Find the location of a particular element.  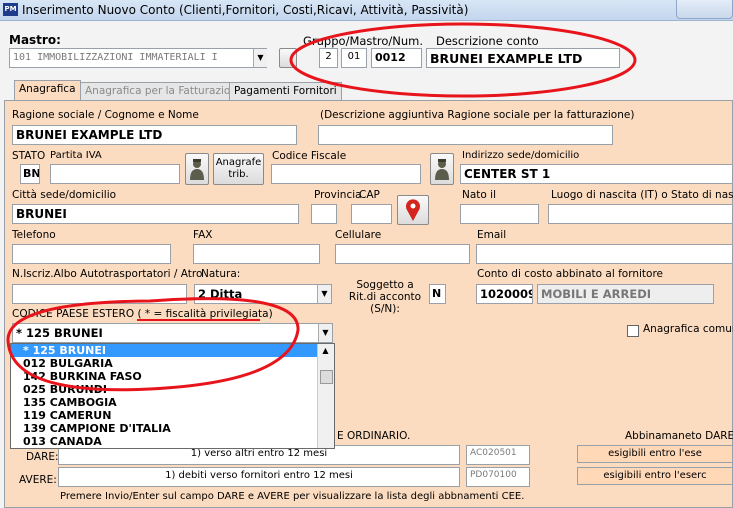

annotation-ellipse-country is located at coordinates (153, 344).